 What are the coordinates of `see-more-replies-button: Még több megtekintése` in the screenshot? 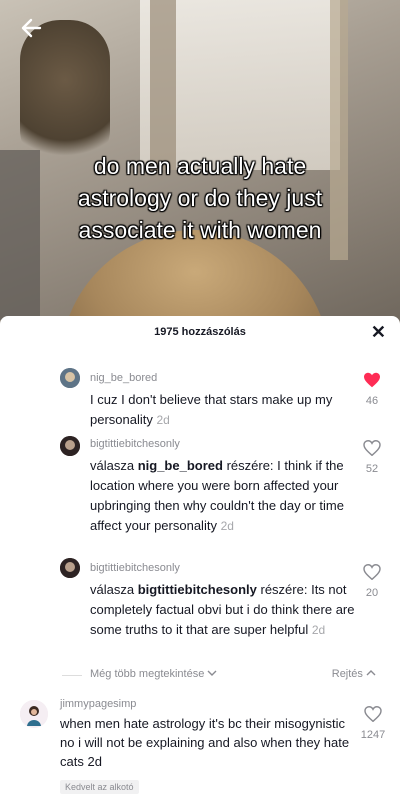 It's located at (153, 674).